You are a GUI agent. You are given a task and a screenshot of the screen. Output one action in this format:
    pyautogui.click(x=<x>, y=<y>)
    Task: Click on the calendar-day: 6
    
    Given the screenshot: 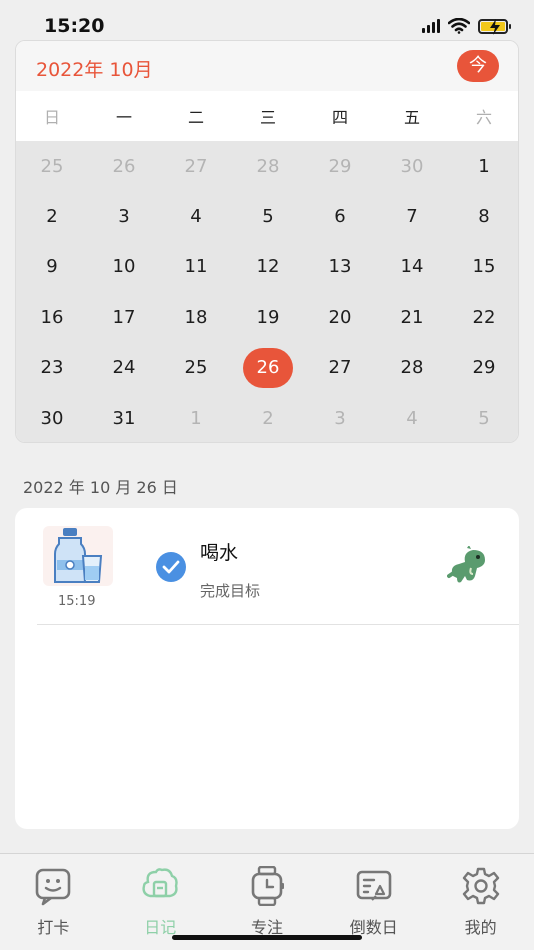 What is the action you would take?
    pyautogui.click(x=340, y=216)
    